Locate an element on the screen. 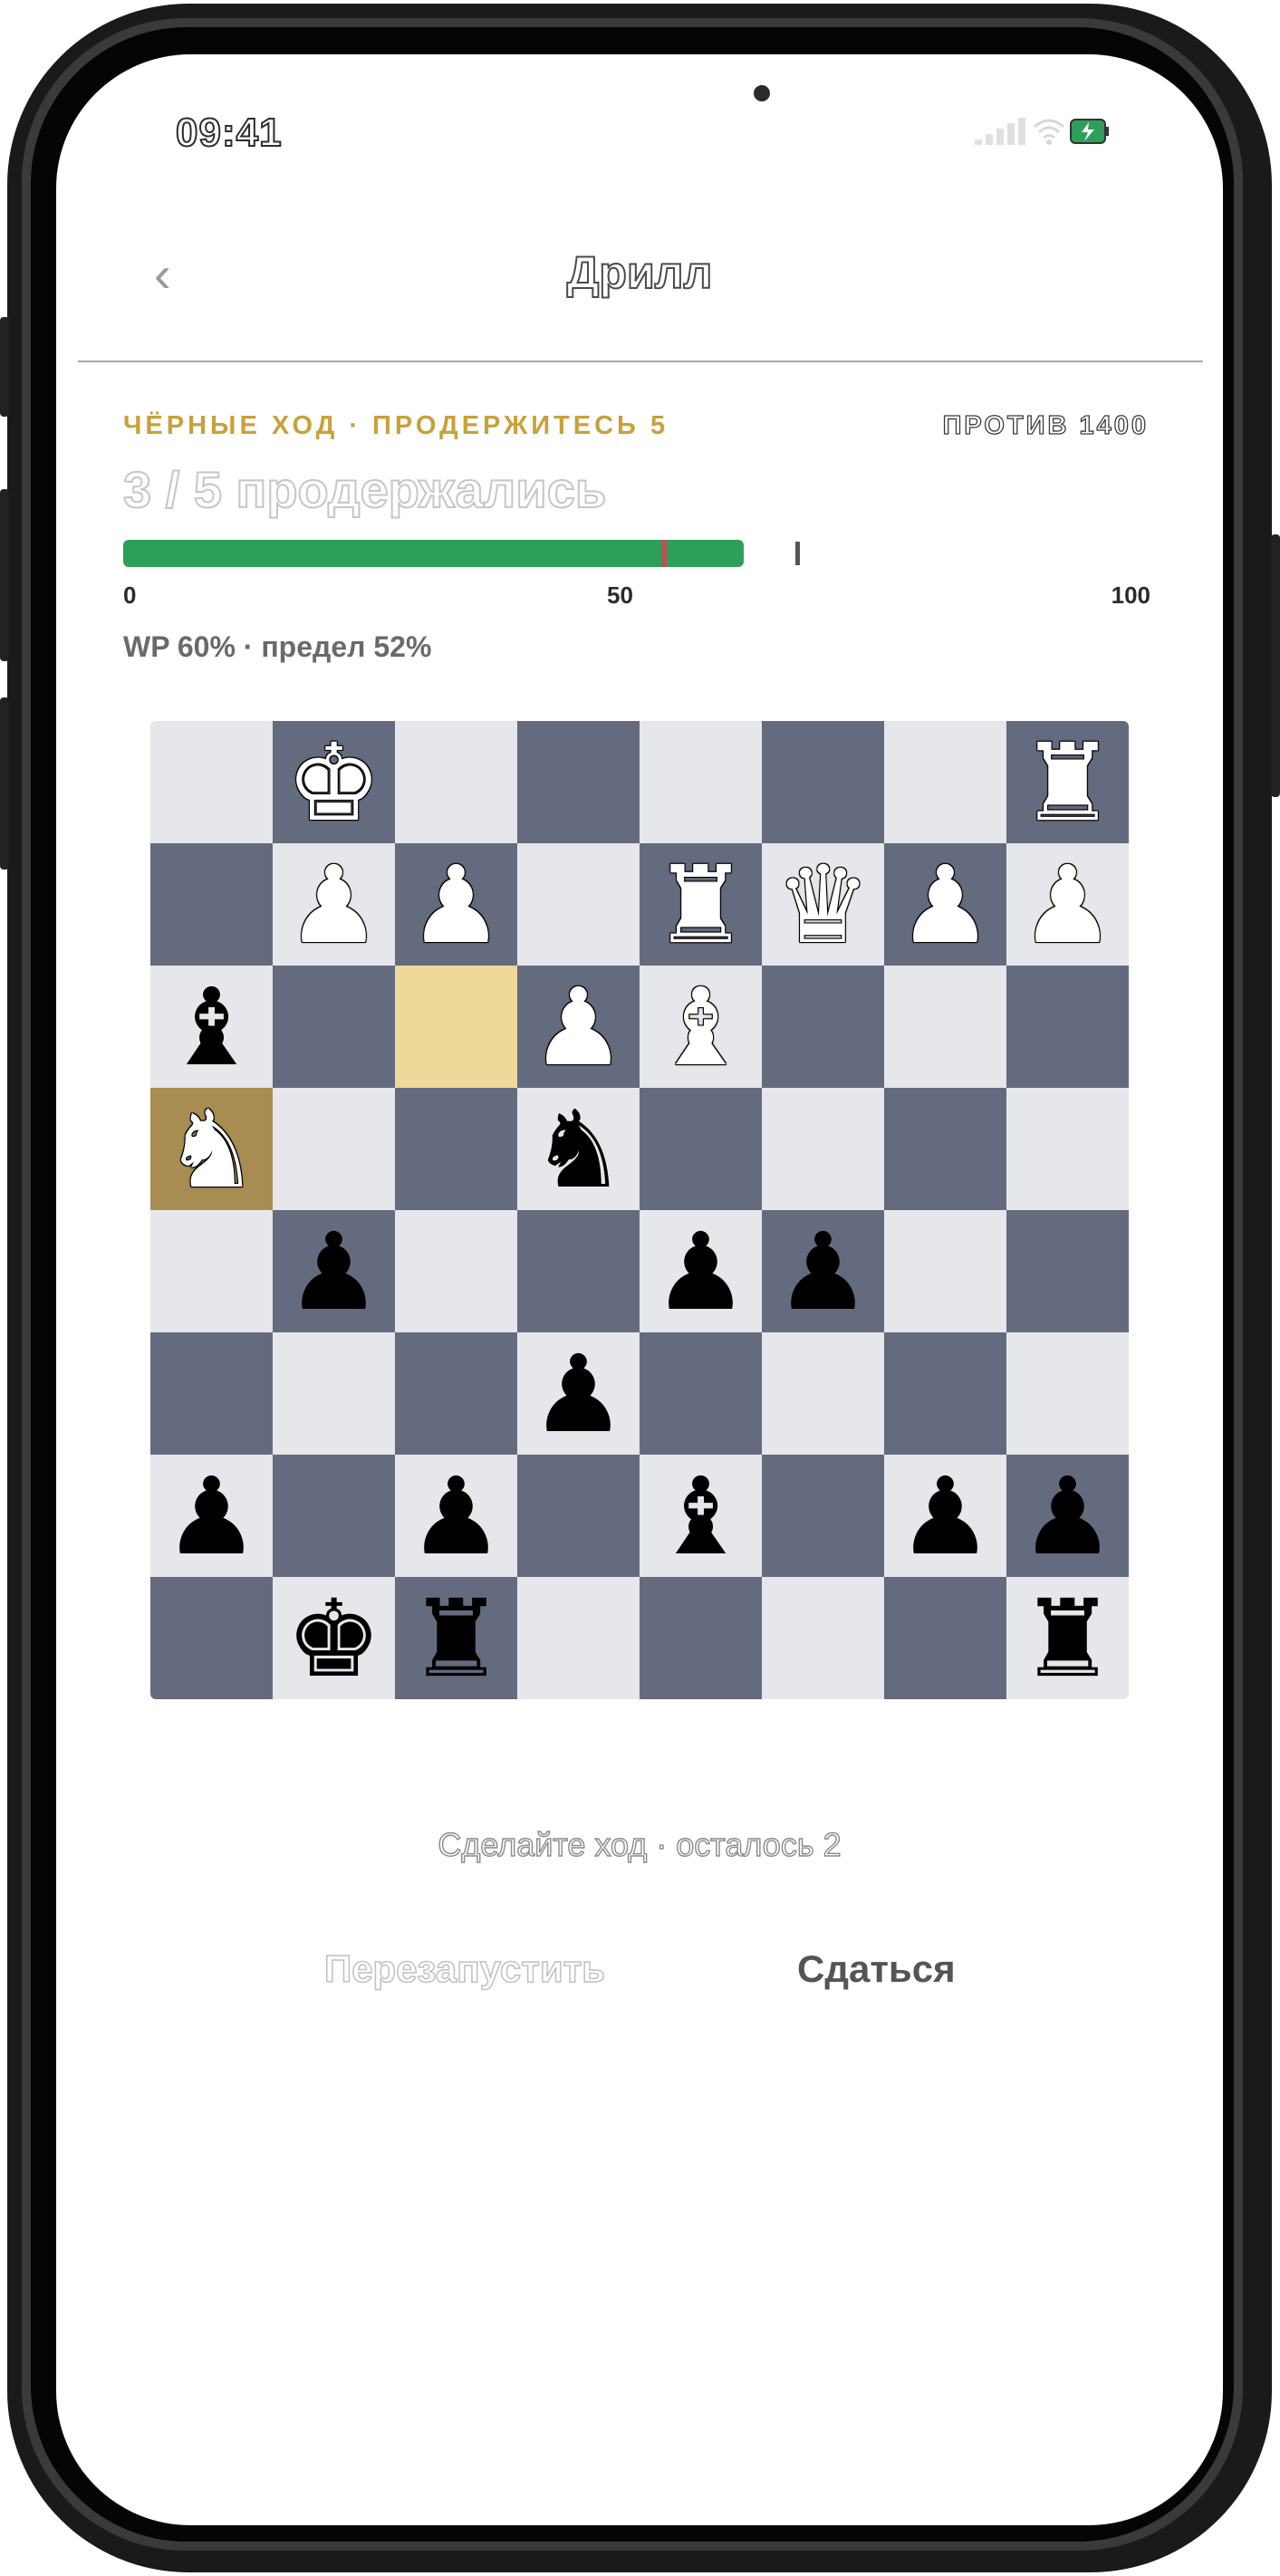 This screenshot has height=2576, width=1280. square-e7: ♜ is located at coordinates (701, 904).